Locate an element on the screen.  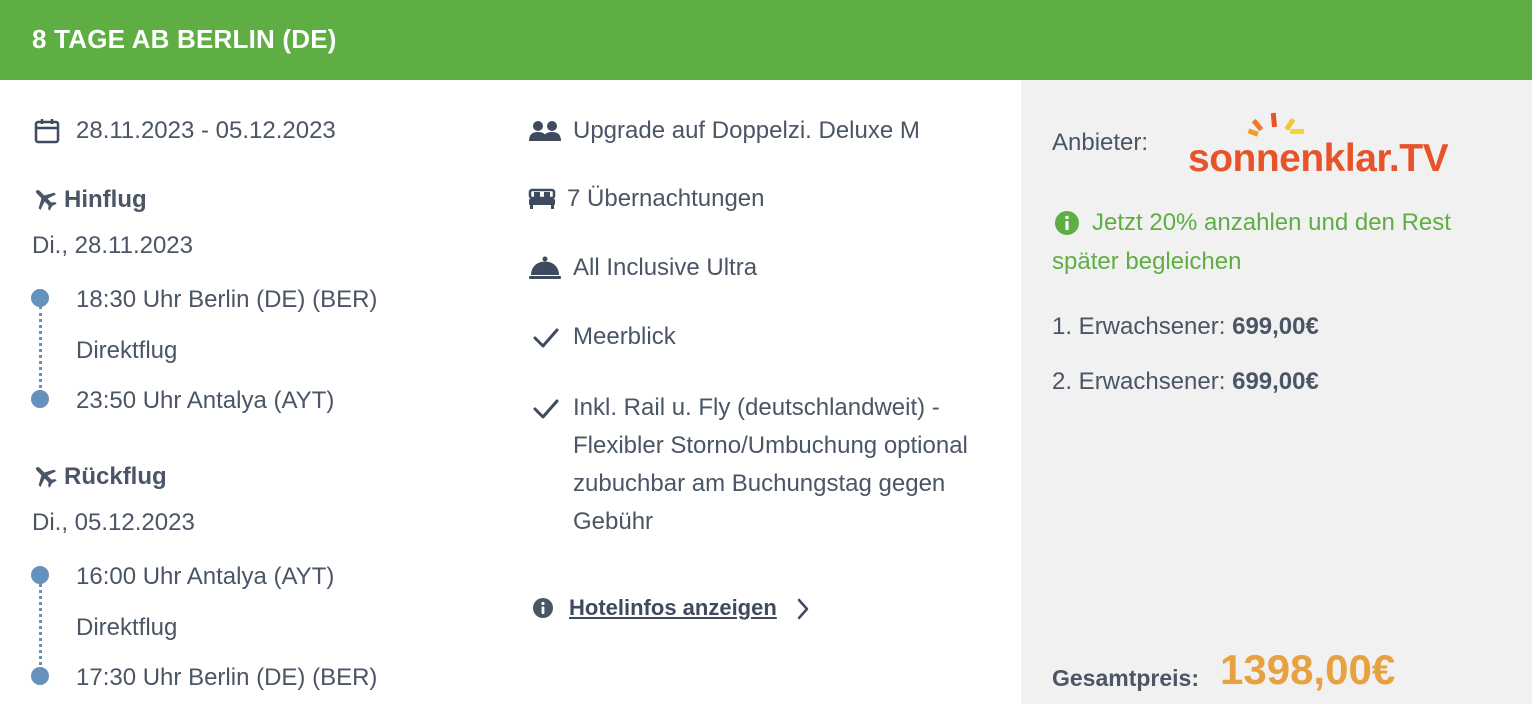
return-timeline-line is located at coordinates (40, 628).